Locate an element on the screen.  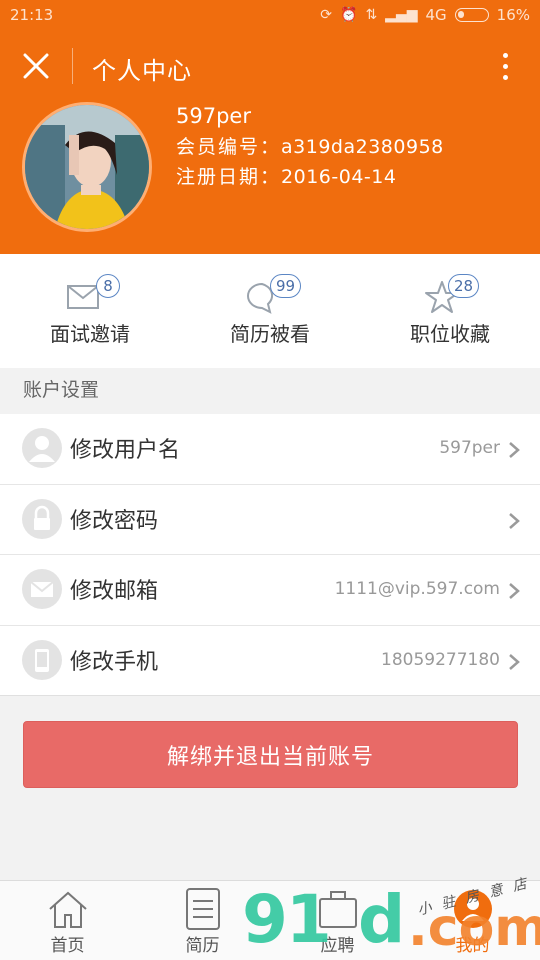
briefcase-icon is located at coordinates (337, 909).